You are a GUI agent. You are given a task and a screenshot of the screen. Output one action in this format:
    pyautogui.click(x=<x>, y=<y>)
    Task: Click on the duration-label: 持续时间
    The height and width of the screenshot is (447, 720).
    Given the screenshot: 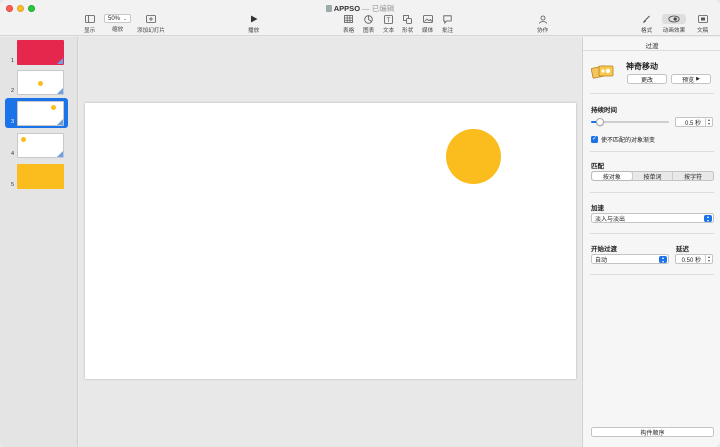 What is the action you would take?
    pyautogui.click(x=604, y=110)
    